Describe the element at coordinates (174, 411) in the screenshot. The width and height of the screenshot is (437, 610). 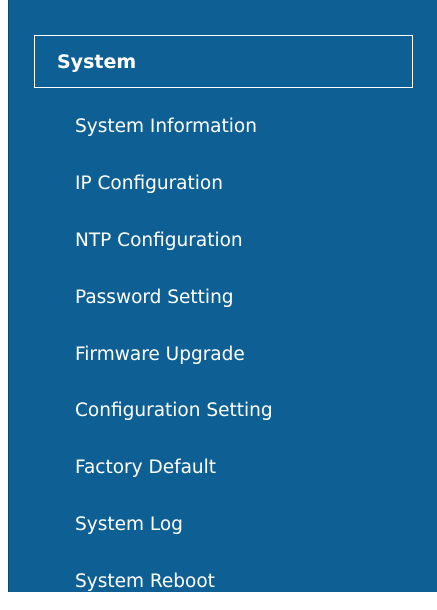
I see `sidebar-item-label: Configuration Setting` at that location.